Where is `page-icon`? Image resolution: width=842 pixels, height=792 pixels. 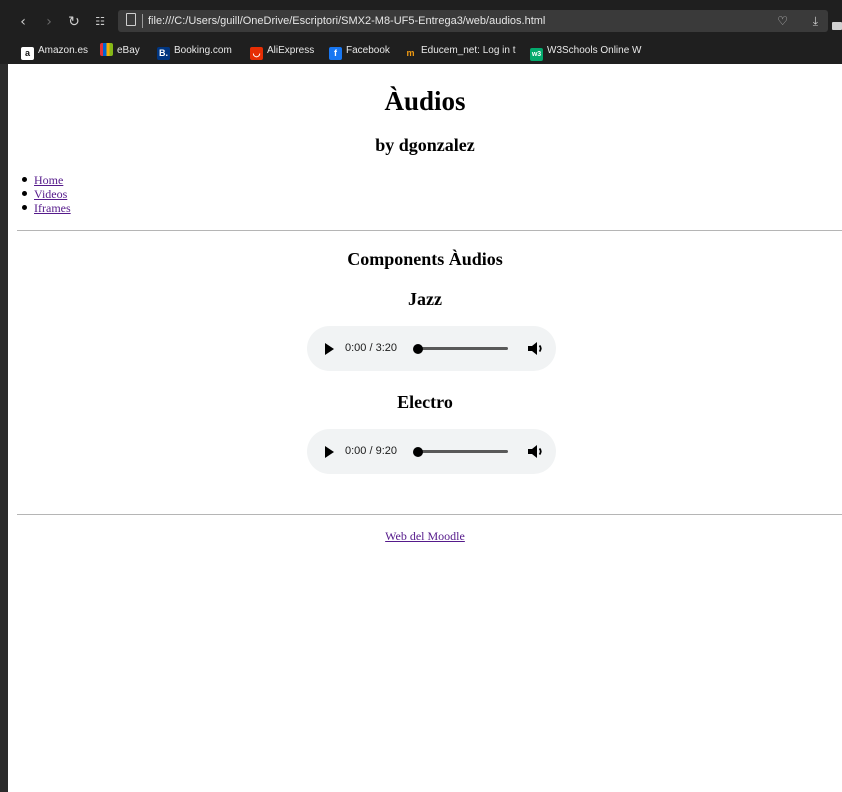
page-icon is located at coordinates (131, 19).